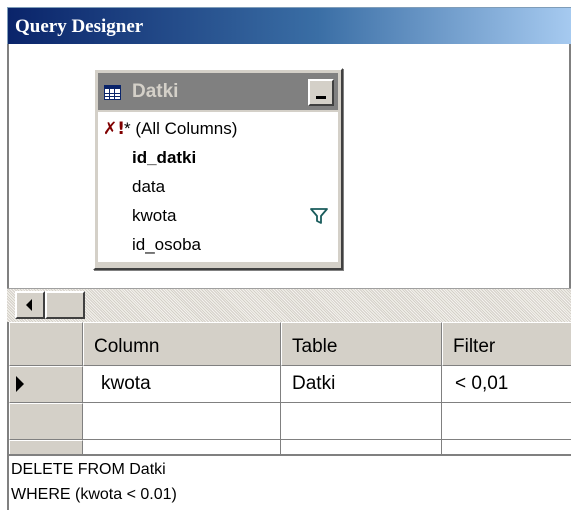 The height and width of the screenshot is (510, 571). What do you see at coordinates (88, 469) in the screenshot?
I see `sql-line: DELETE FROM Datki` at bounding box center [88, 469].